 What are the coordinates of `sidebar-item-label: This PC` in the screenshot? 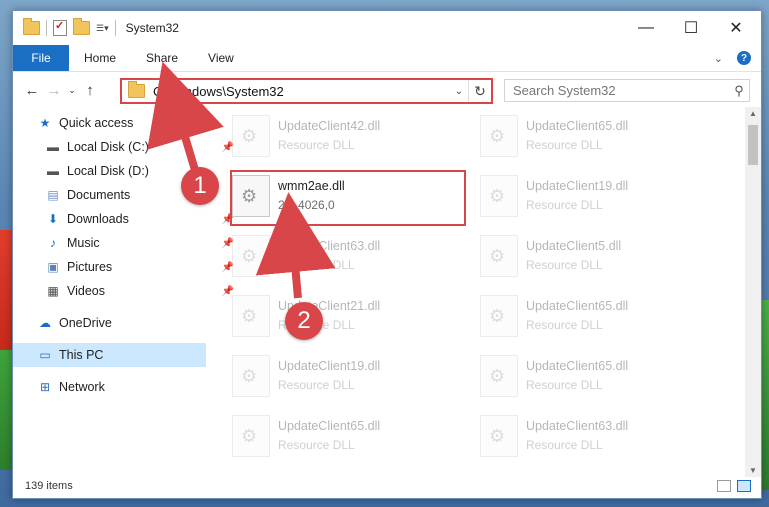 It's located at (81, 355).